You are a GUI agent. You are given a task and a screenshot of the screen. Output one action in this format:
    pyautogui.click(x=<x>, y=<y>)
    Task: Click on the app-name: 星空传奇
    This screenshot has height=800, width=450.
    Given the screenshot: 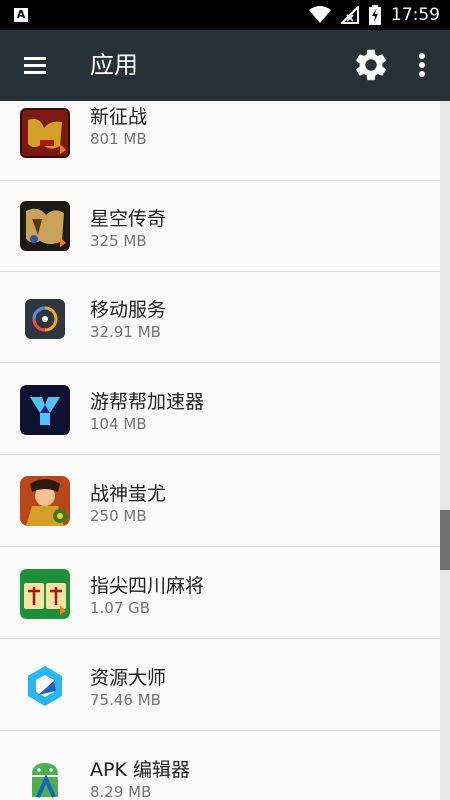 What is the action you would take?
    pyautogui.click(x=128, y=219)
    